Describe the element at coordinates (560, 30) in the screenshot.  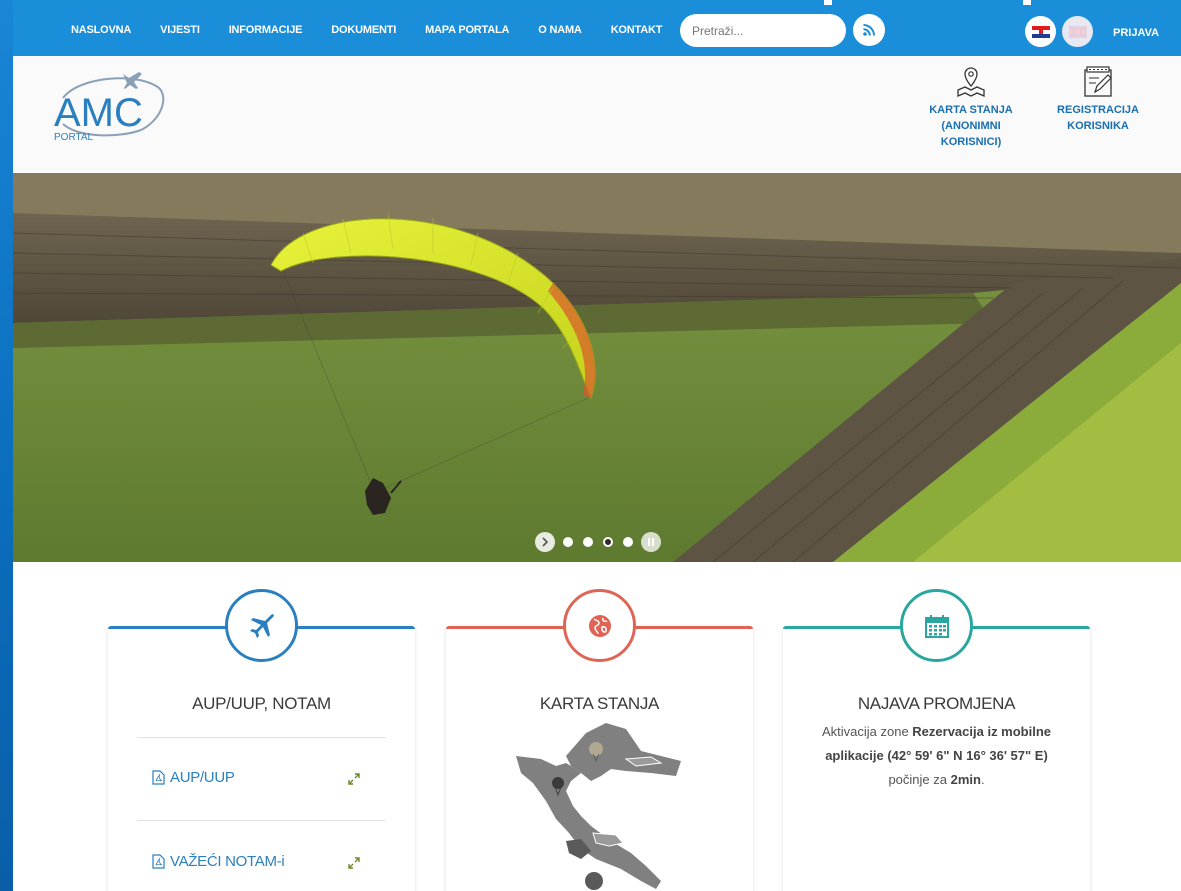
I see `nav-item-o-nama: O NAMA` at that location.